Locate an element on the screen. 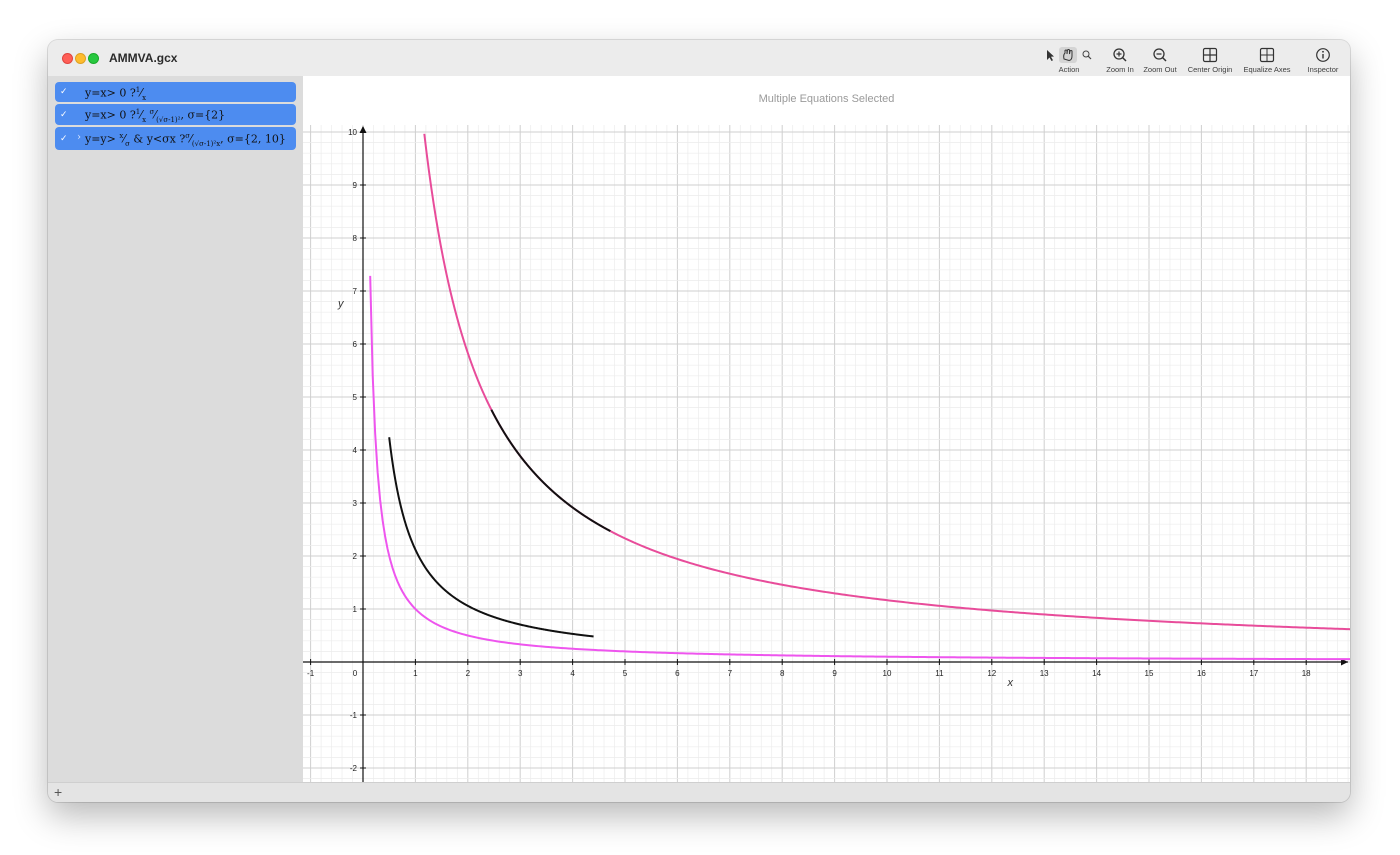 The height and width of the screenshot is (855, 1400). center-origin-icon is located at coordinates (1210, 55).